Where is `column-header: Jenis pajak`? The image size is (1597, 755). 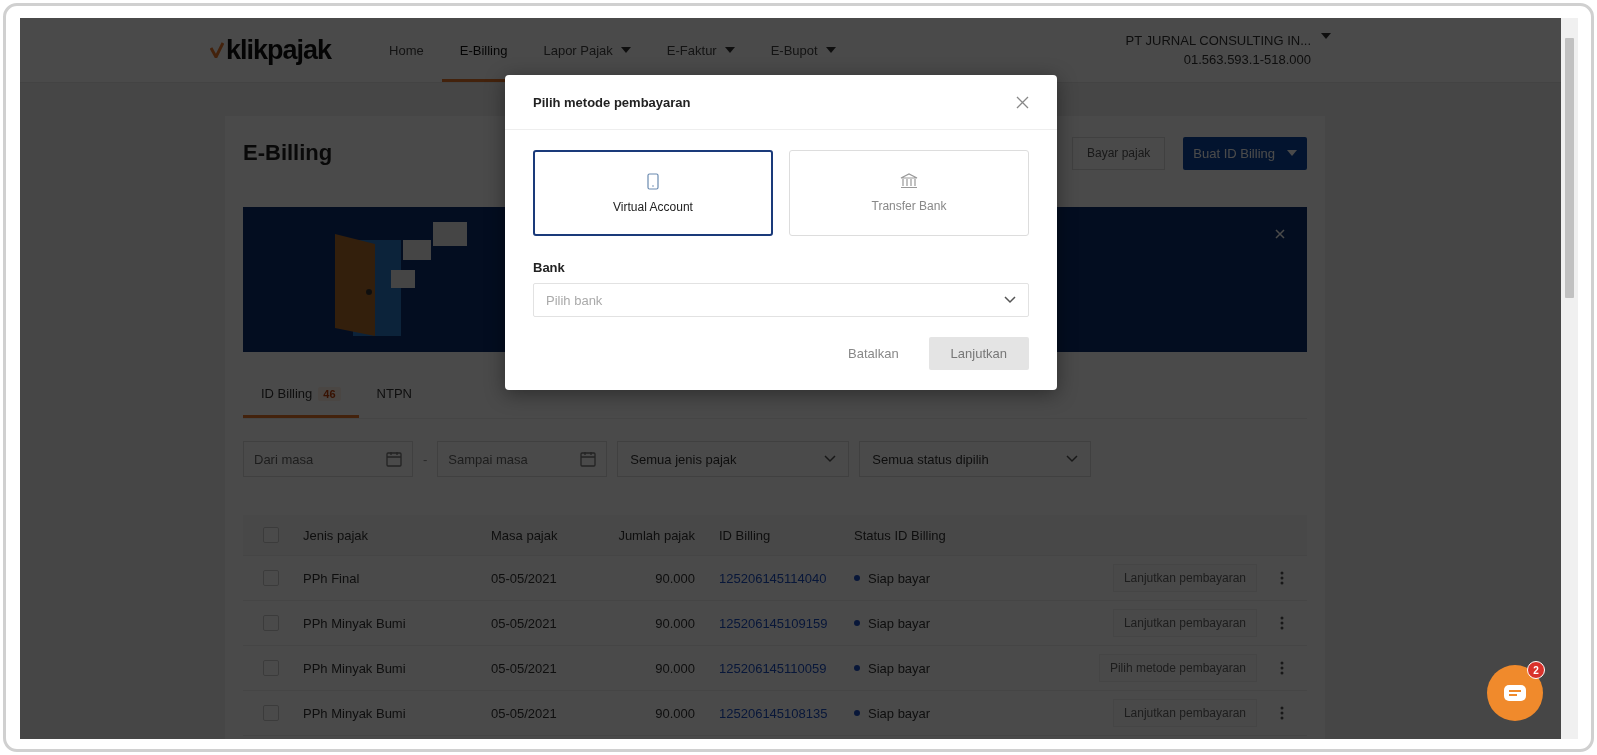 column-header: Jenis pajak is located at coordinates (336, 535).